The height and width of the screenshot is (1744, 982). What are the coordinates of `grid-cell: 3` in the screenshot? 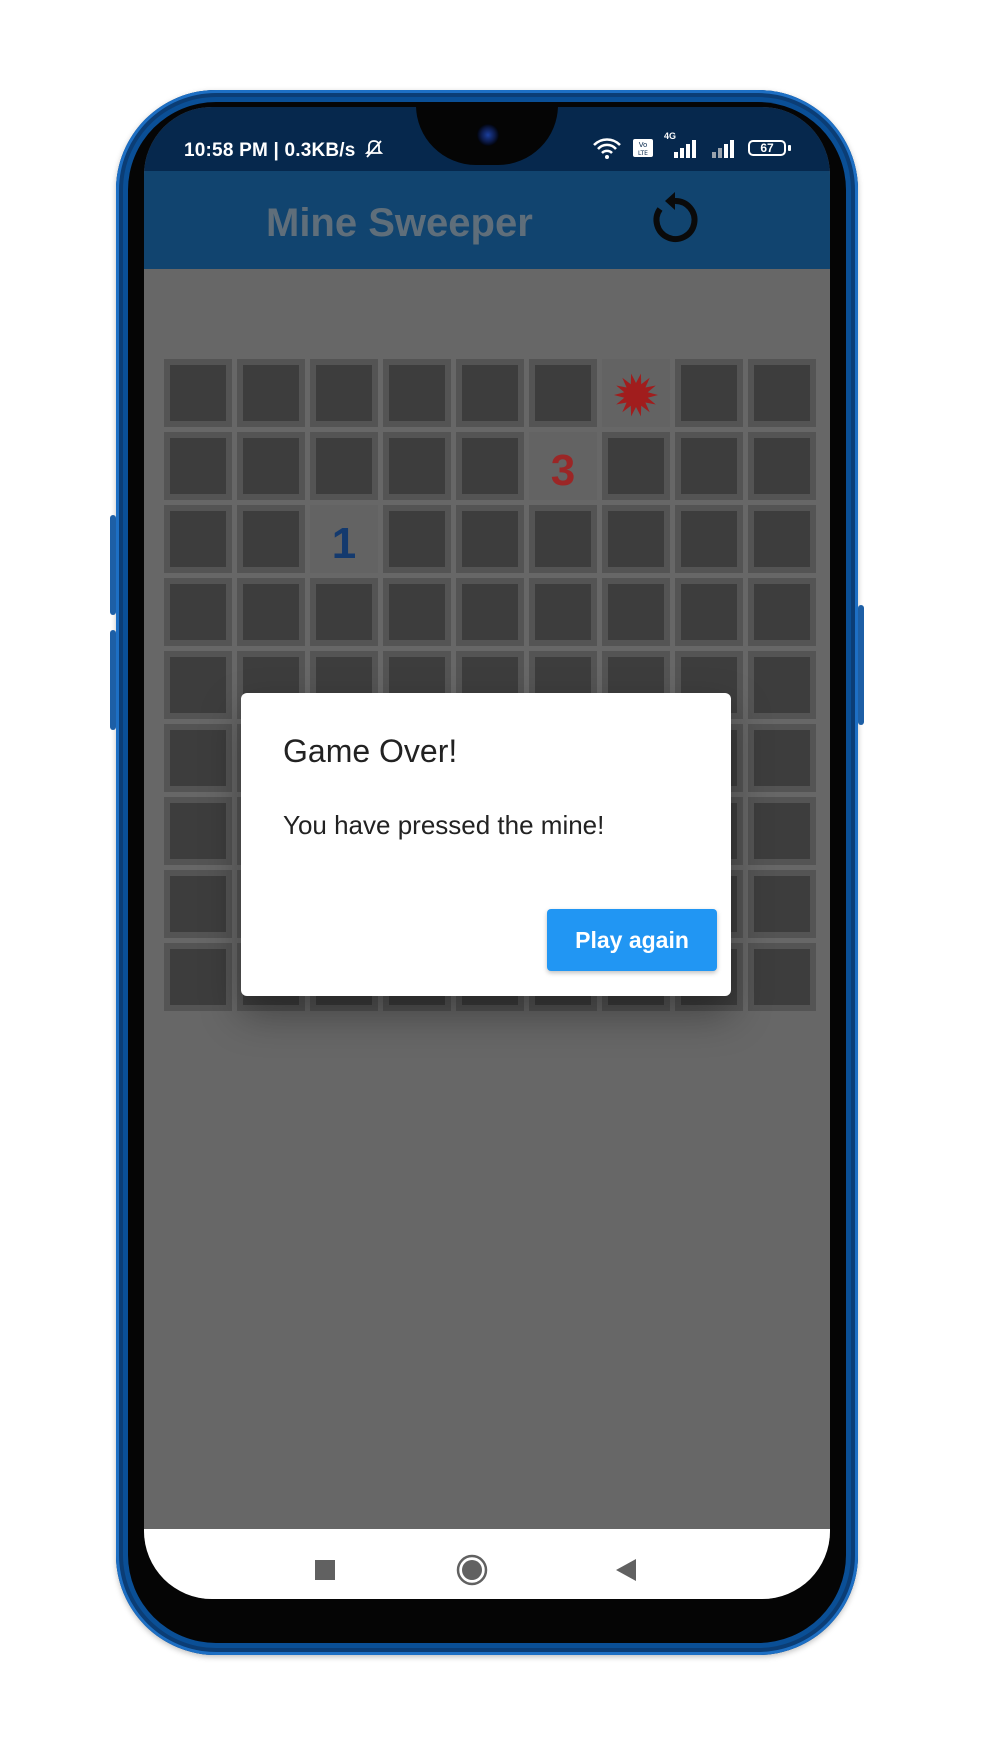 It's located at (563, 466).